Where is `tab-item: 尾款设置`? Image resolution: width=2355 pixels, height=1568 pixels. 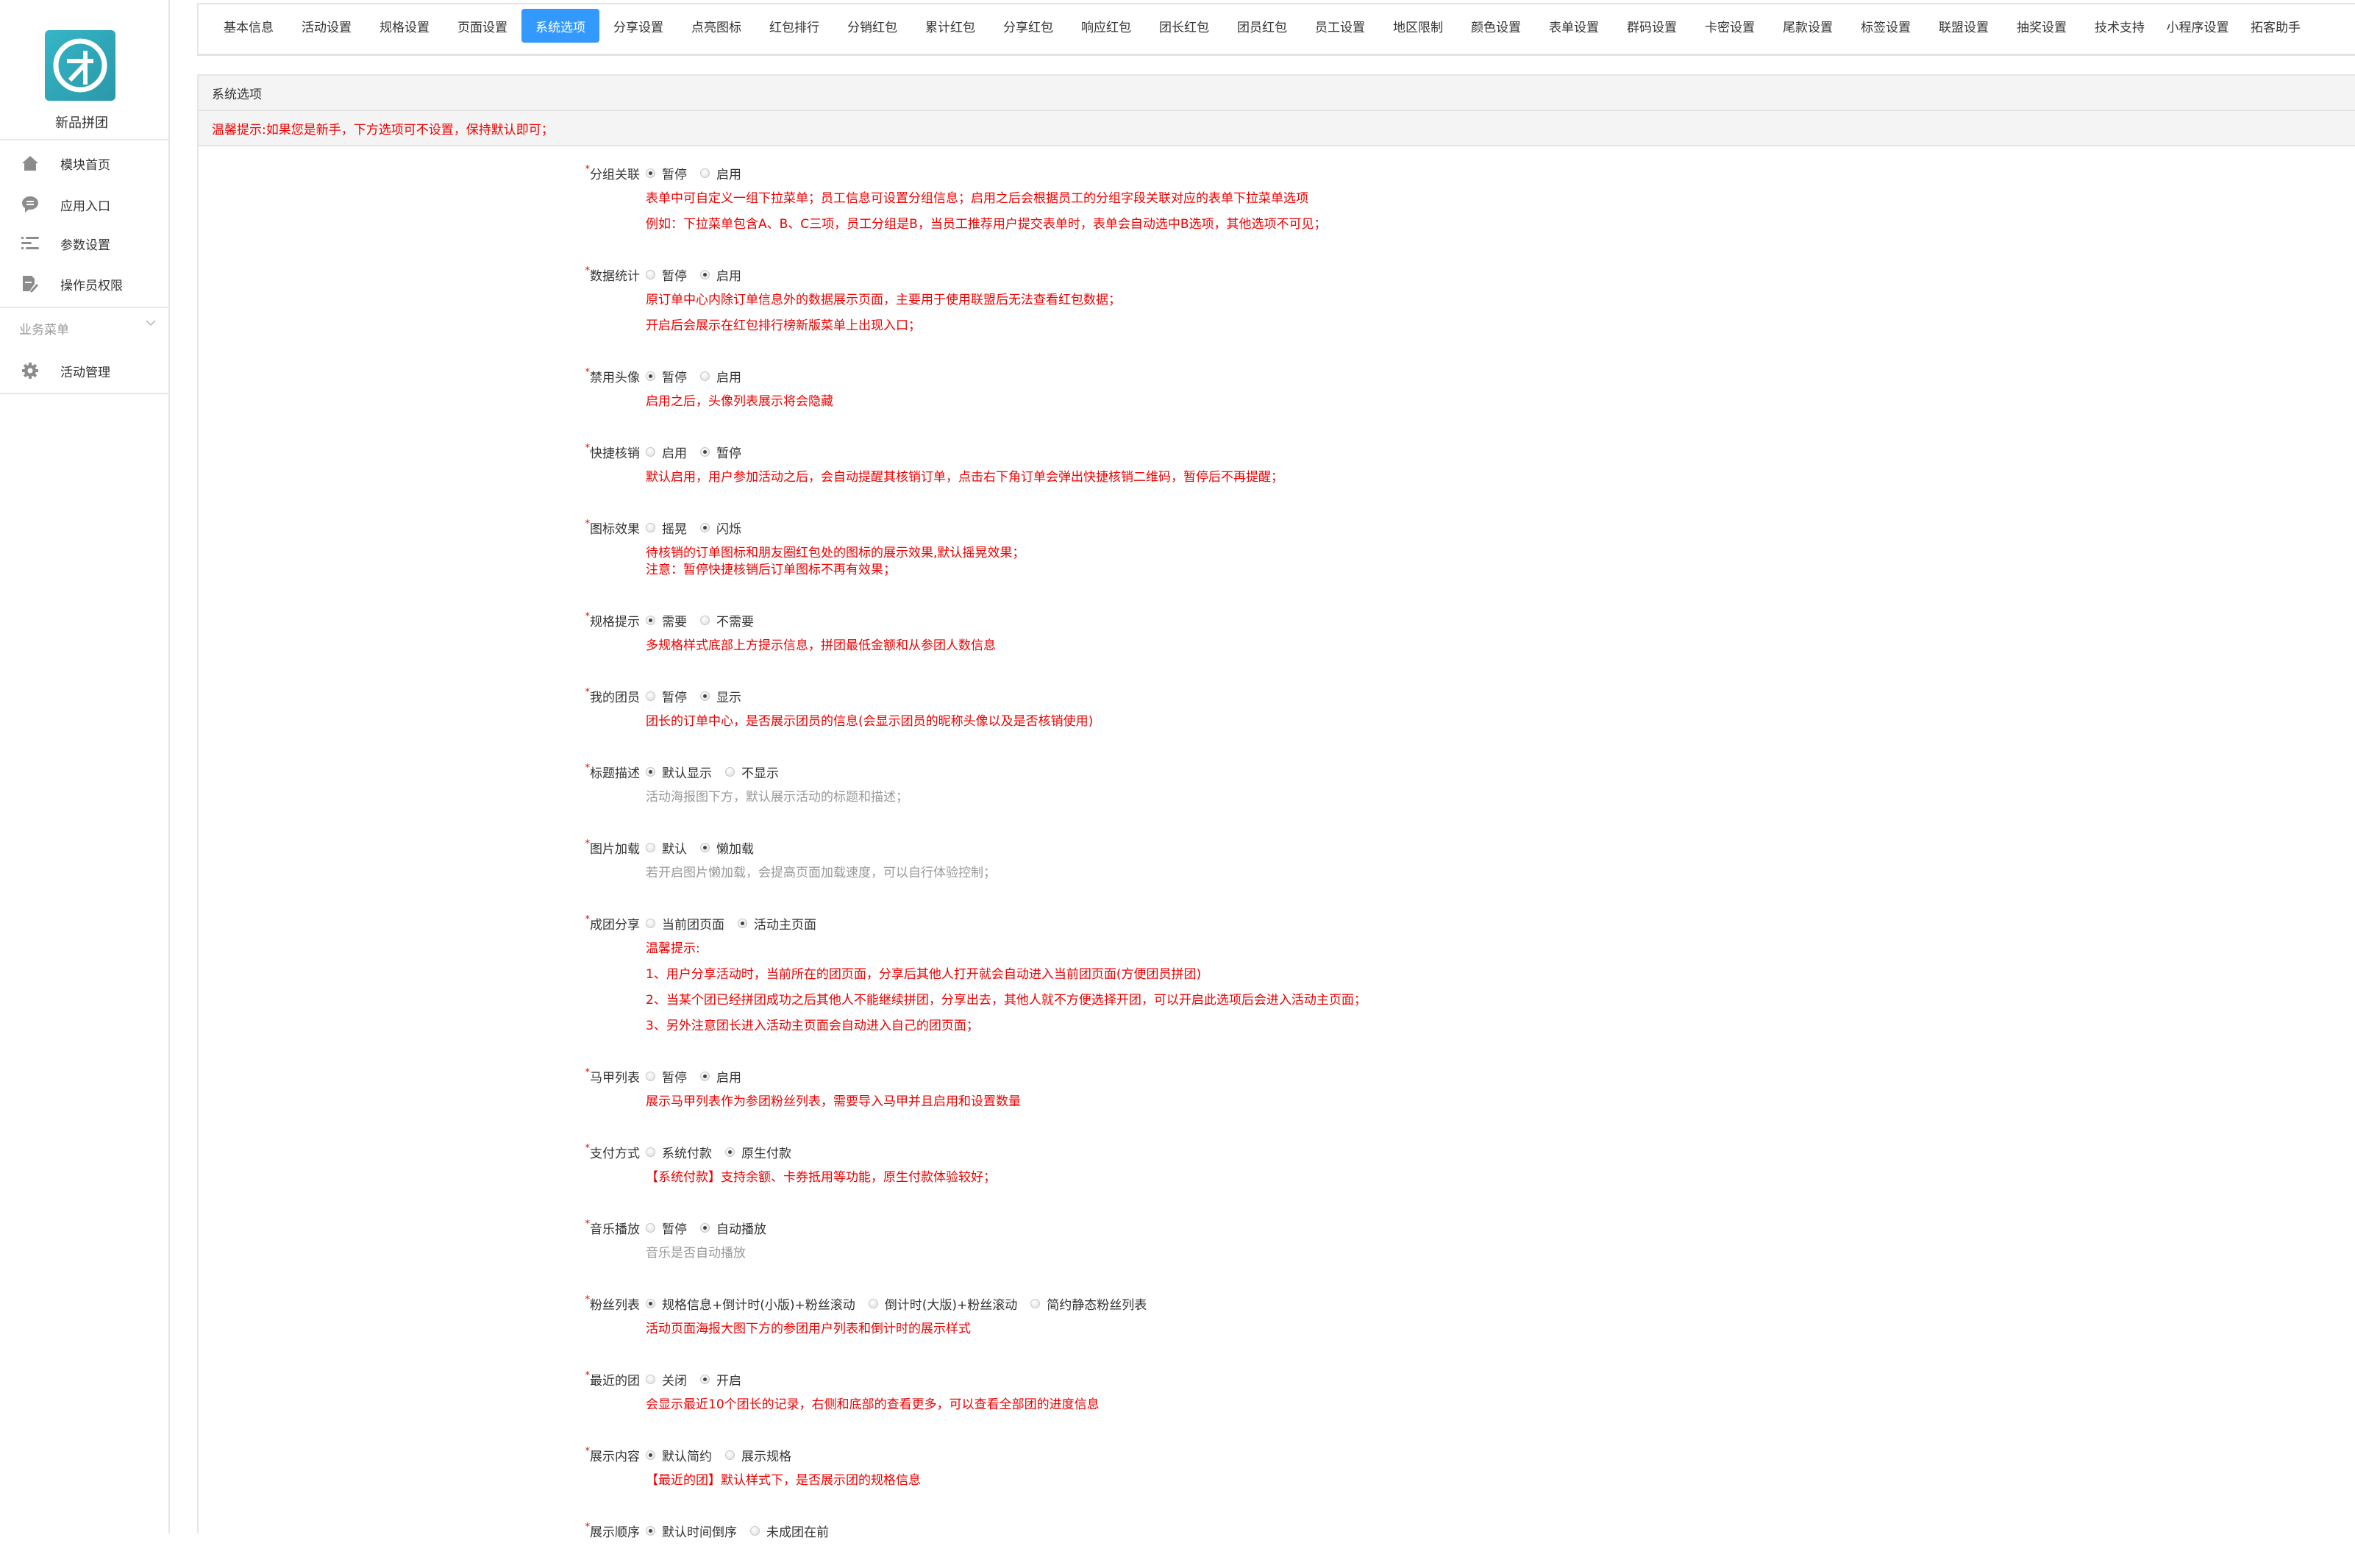 tab-item: 尾款设置 is located at coordinates (1808, 26).